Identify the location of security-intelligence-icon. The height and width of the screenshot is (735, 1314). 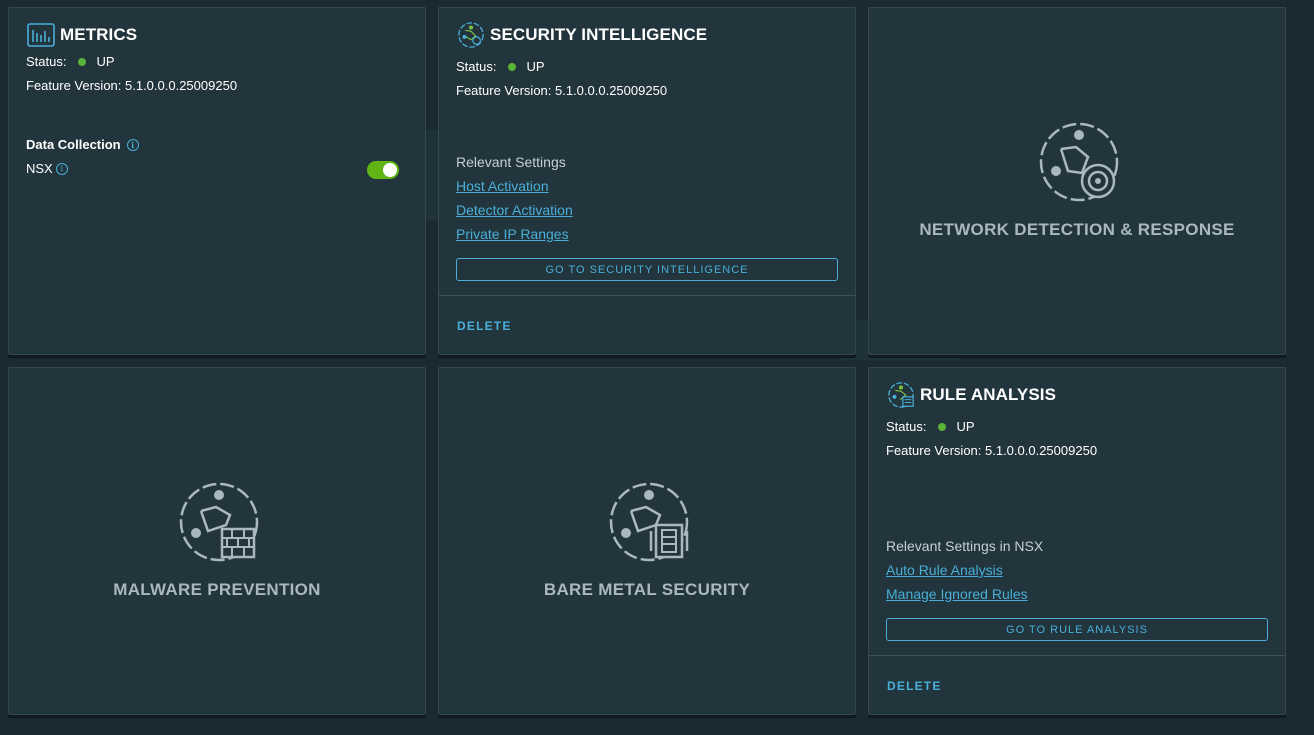
(471, 35).